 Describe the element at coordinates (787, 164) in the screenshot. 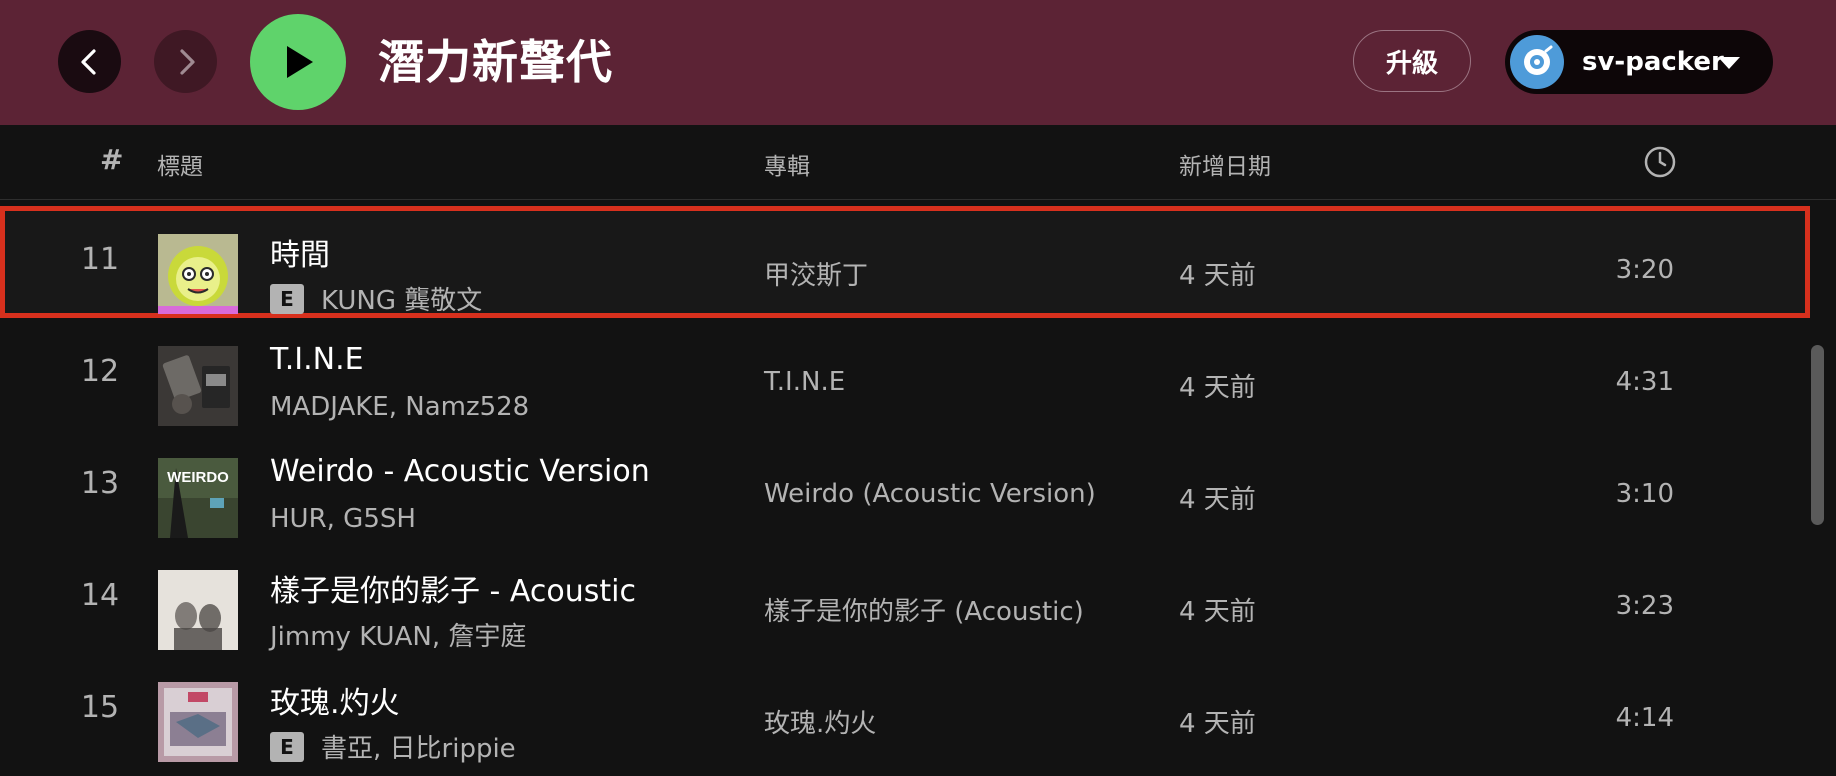

I see `column-album-header: 專輯` at that location.